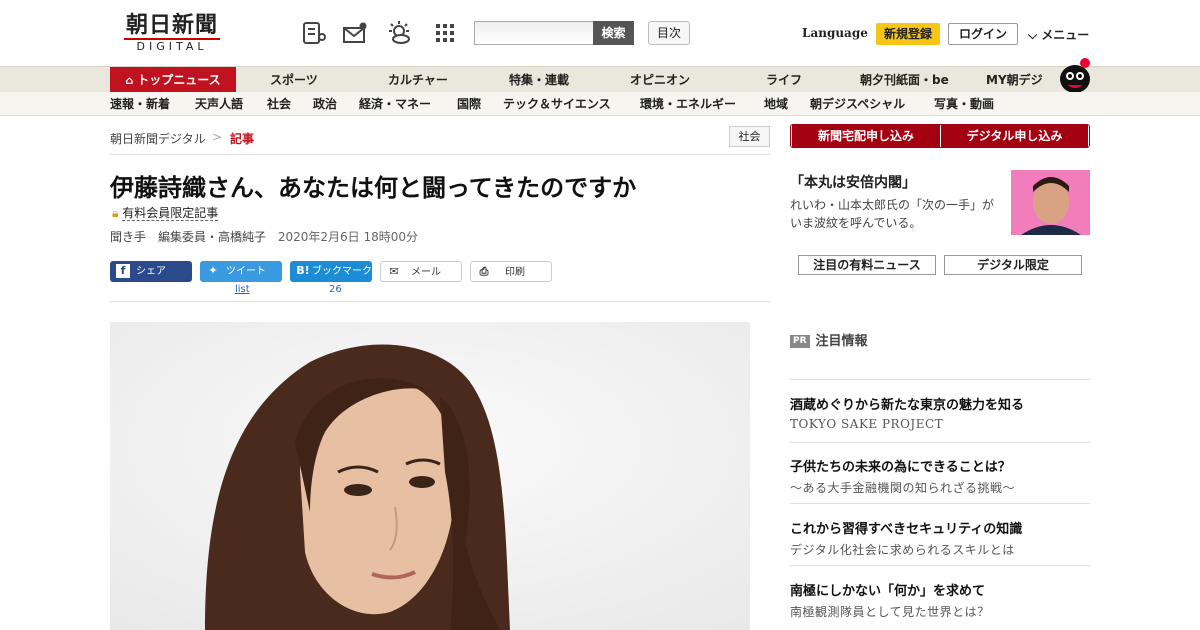  What do you see at coordinates (213, 270) in the screenshot?
I see `twitter-icon: ✦` at bounding box center [213, 270].